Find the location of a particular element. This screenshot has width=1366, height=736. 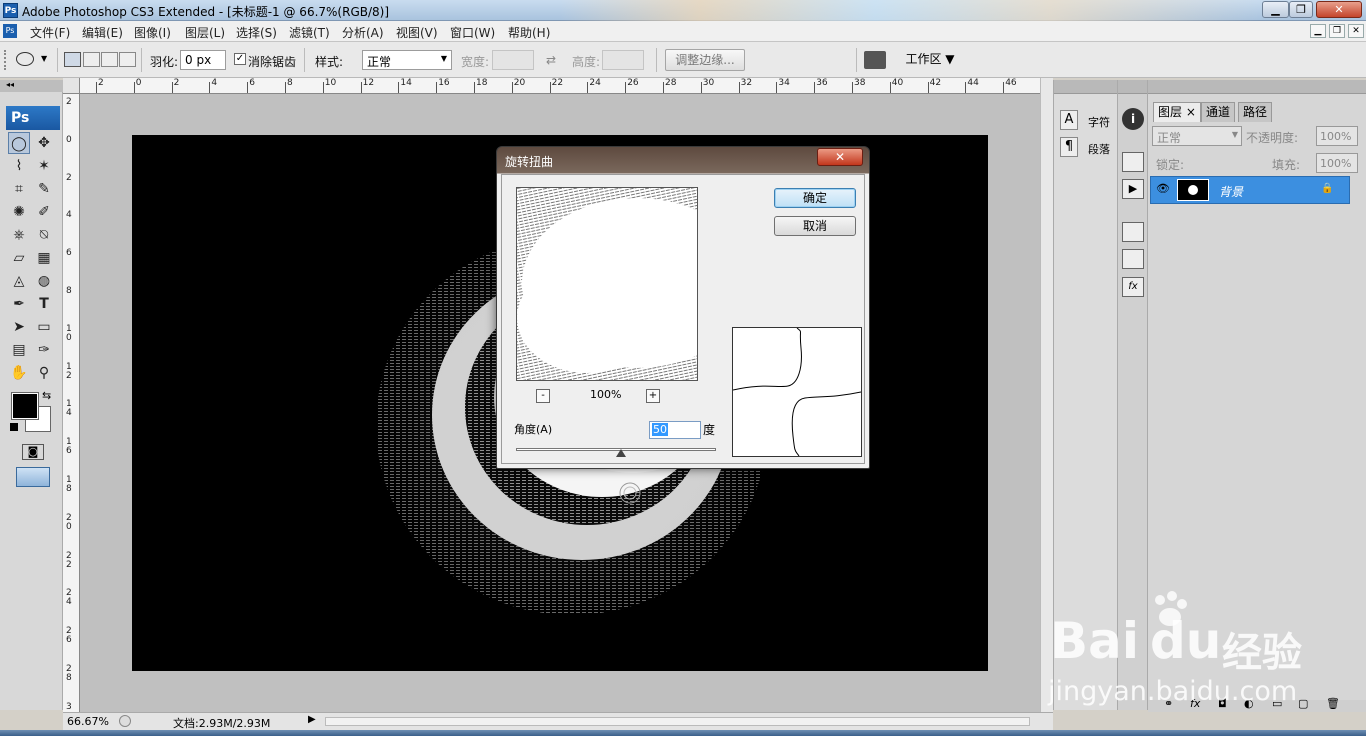

eyedropper-tool-icon: ✑ is located at coordinates (44, 350).